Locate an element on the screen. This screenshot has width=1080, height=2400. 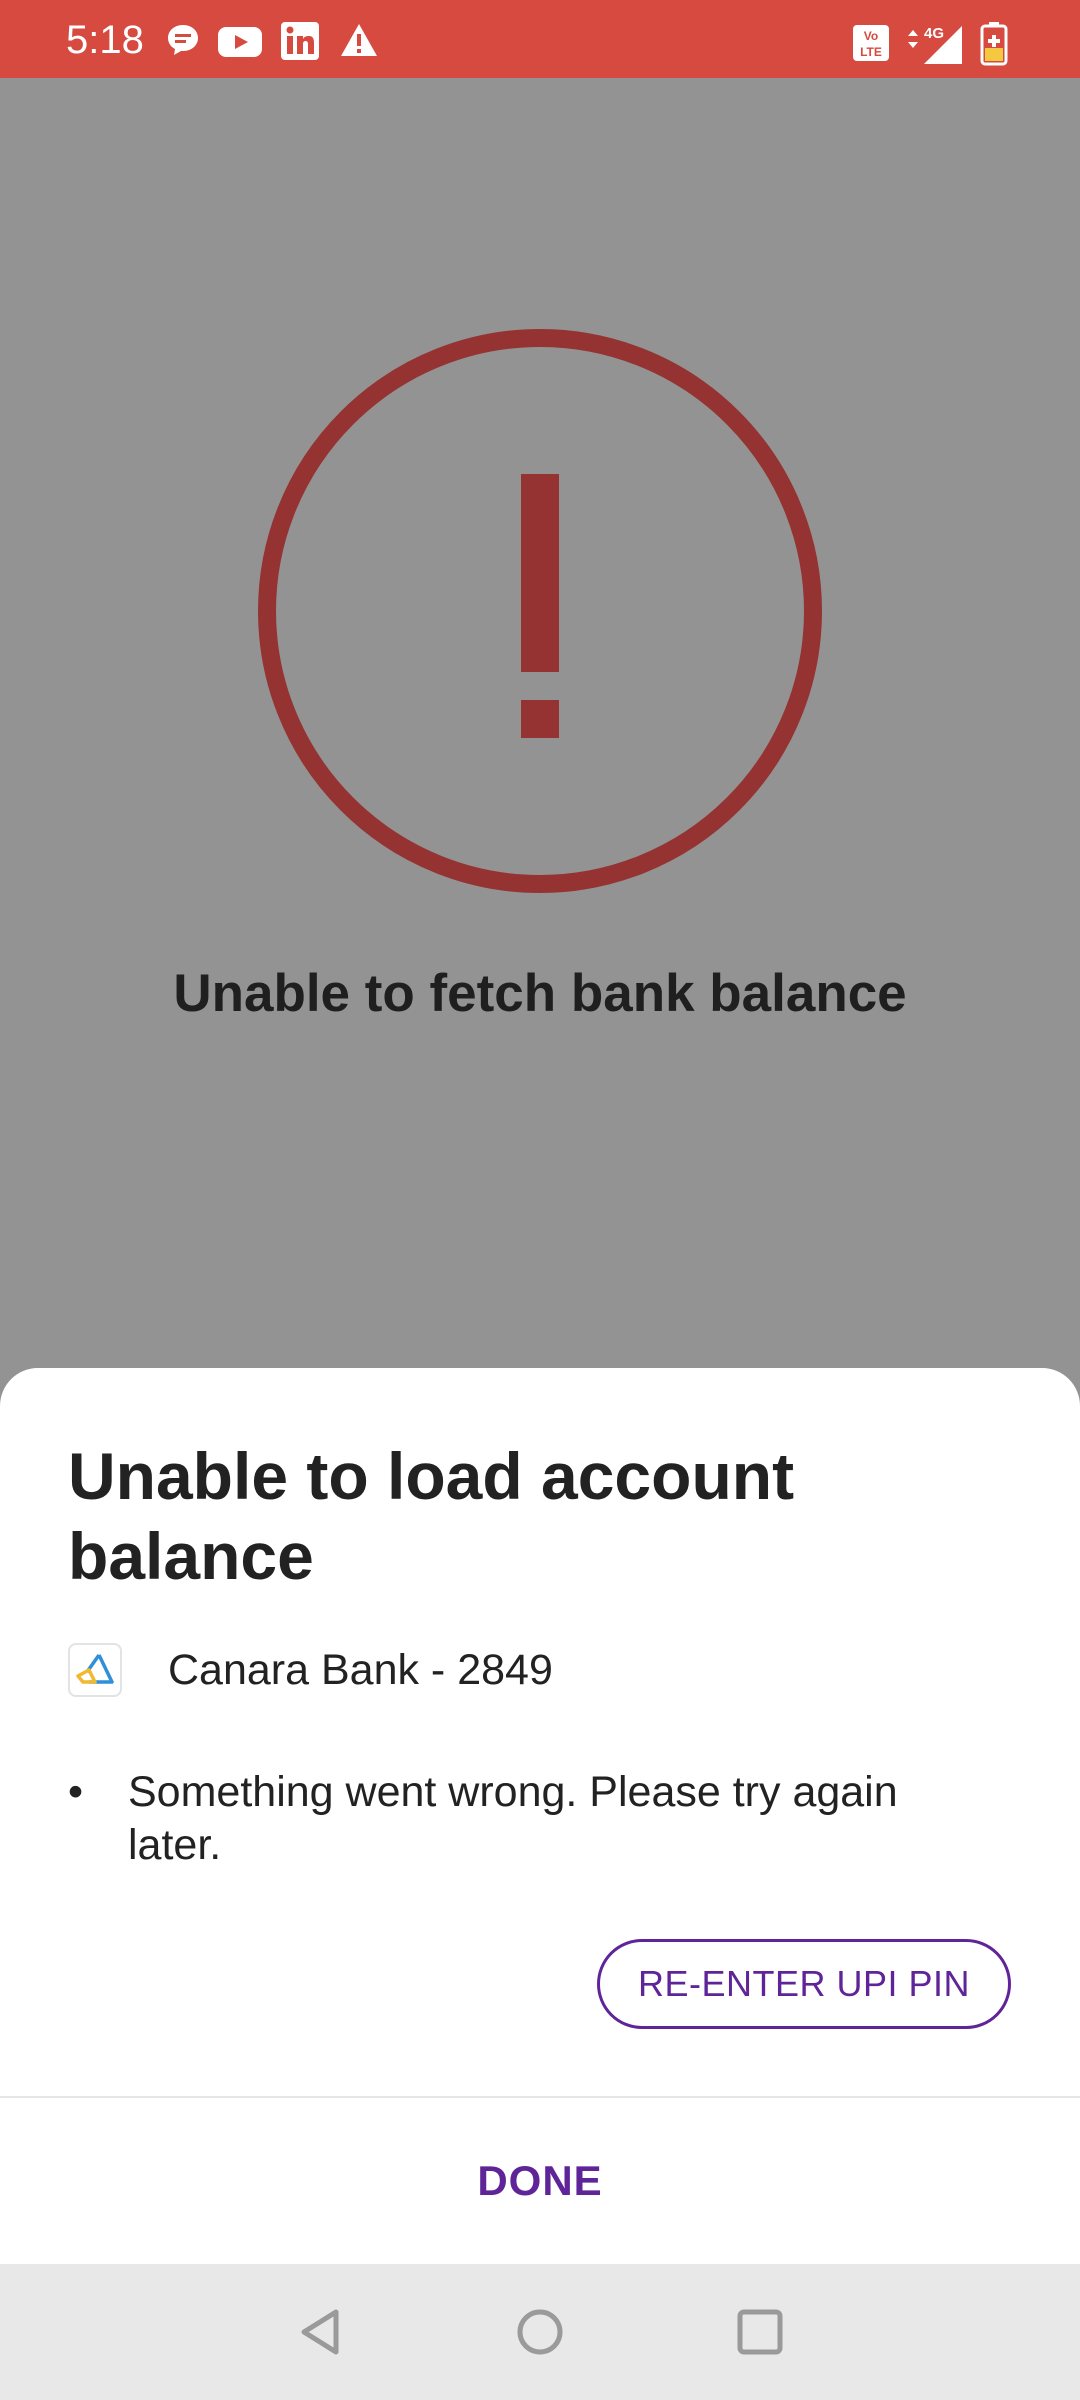
back-icon is located at coordinates (322, 2332).